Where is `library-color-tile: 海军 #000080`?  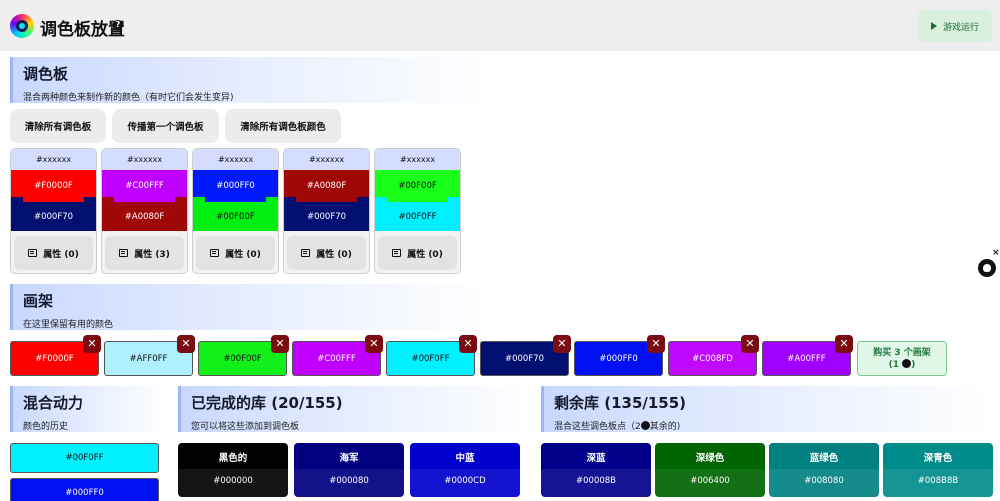 library-color-tile: 海军 #000080 is located at coordinates (349, 470).